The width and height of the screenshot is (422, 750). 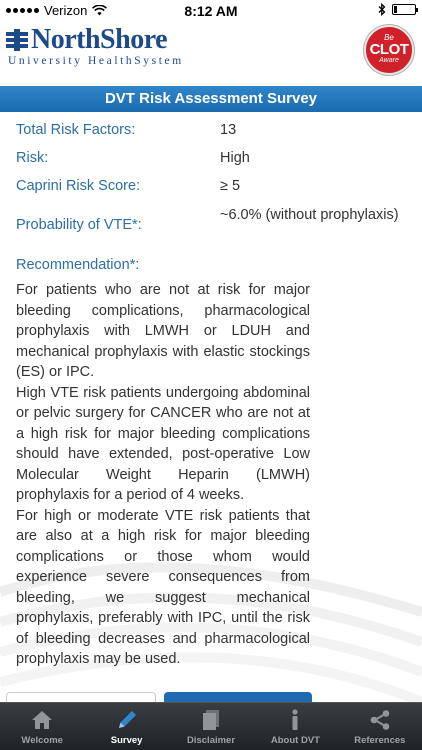 I want to click on caprini-score-value: ≥ 5, so click(x=230, y=186).